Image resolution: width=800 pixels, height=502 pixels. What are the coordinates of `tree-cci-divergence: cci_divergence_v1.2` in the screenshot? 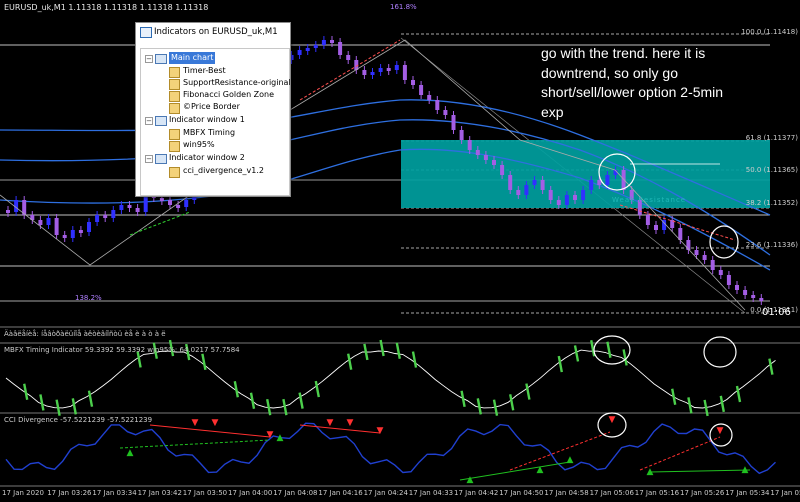 It's located at (223, 171).